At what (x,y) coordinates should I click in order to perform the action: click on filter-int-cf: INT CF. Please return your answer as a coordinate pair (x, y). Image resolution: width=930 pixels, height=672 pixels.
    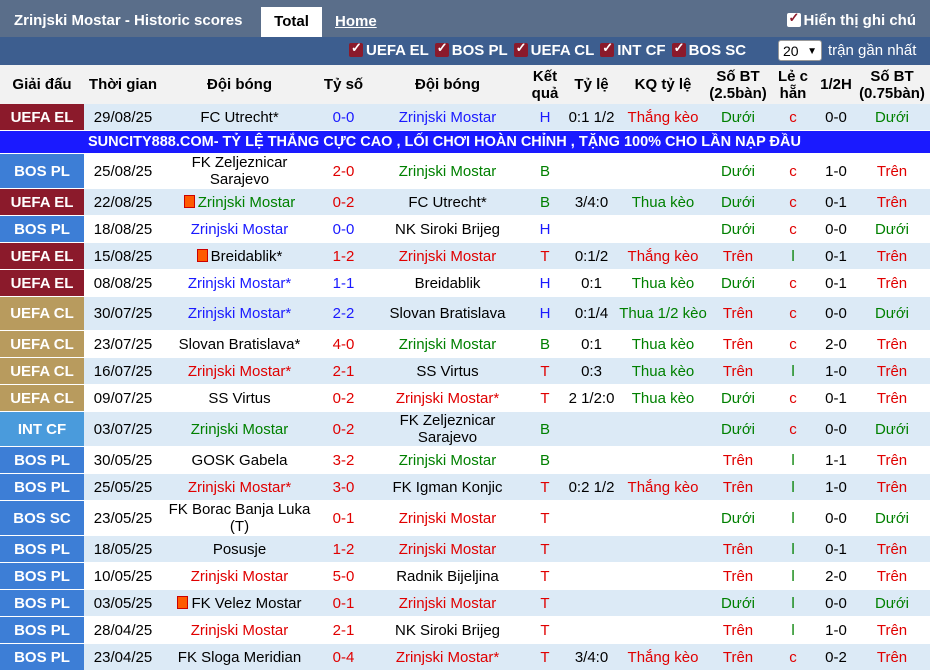
    Looking at the image, I should click on (633, 49).